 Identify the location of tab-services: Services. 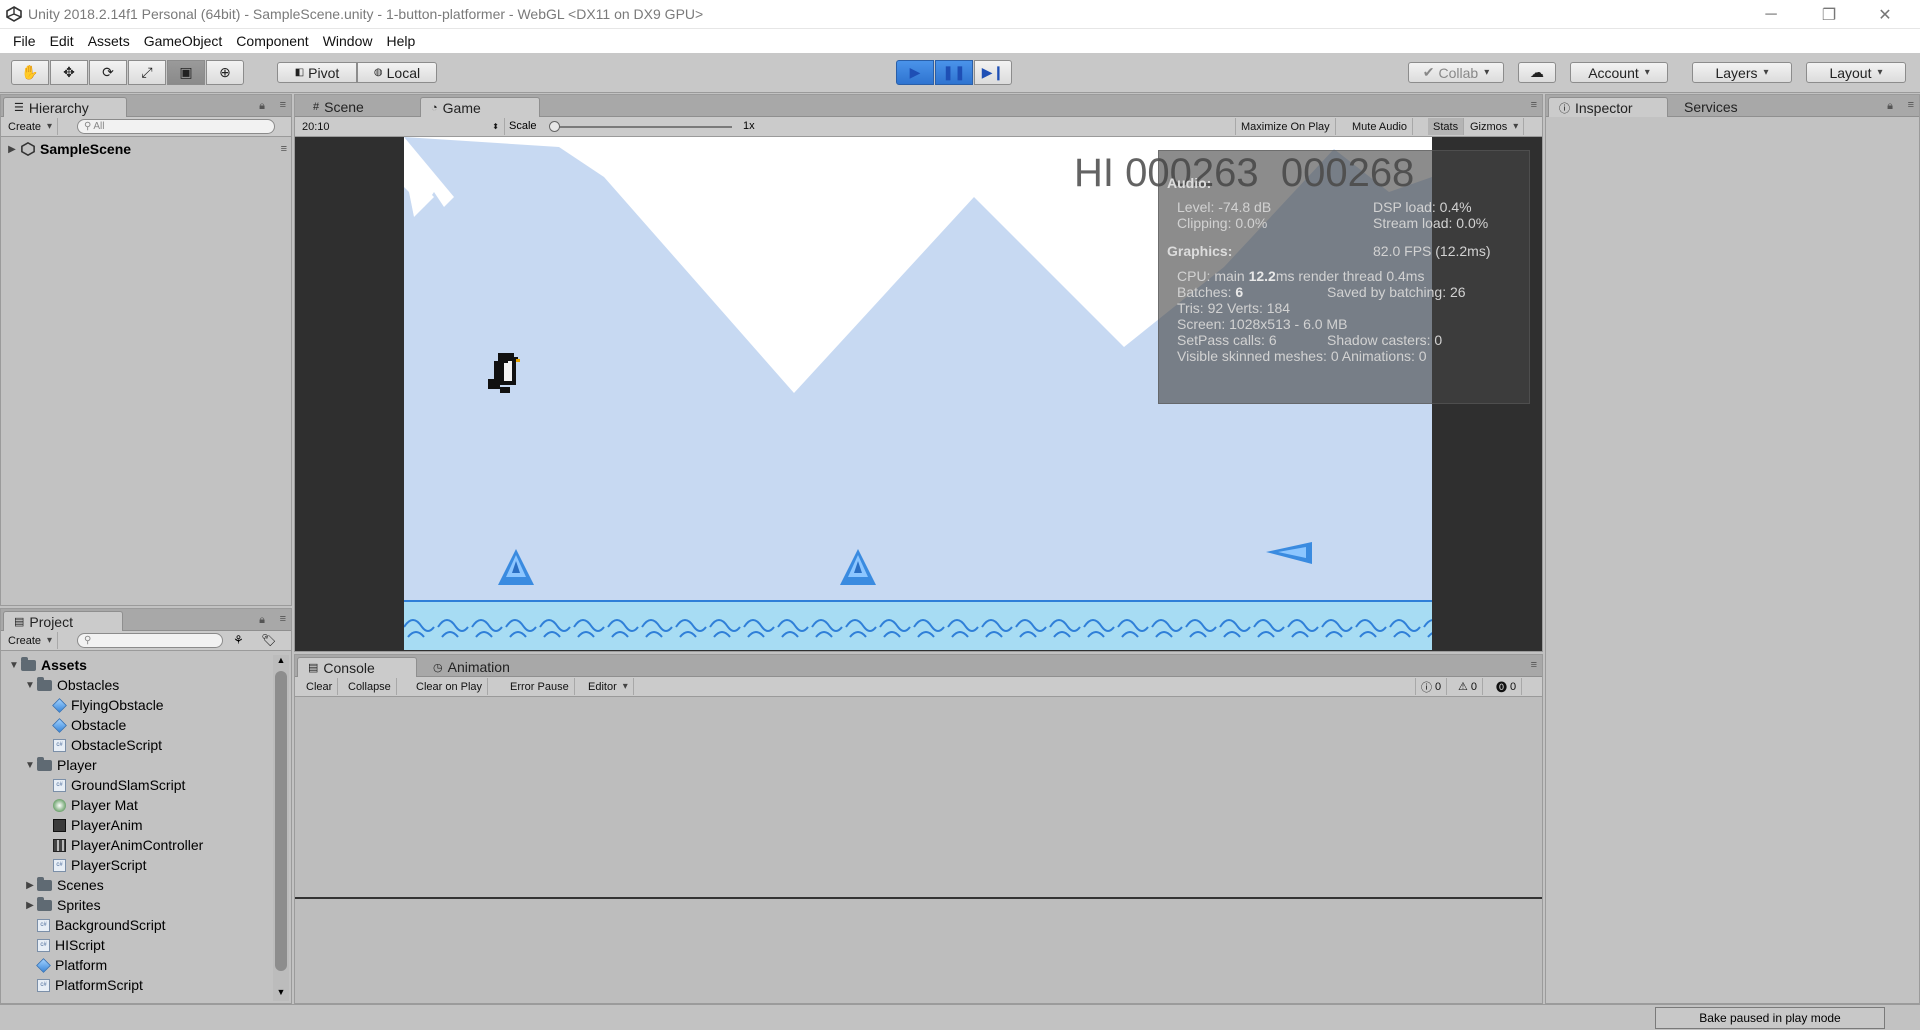
(1719, 107).